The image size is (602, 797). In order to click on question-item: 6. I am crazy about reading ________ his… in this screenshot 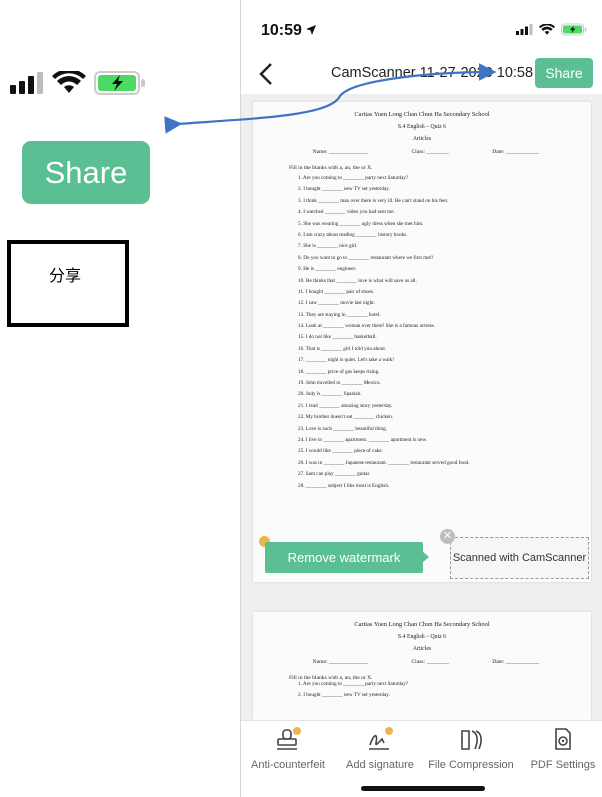, I will do `click(353, 234)`.